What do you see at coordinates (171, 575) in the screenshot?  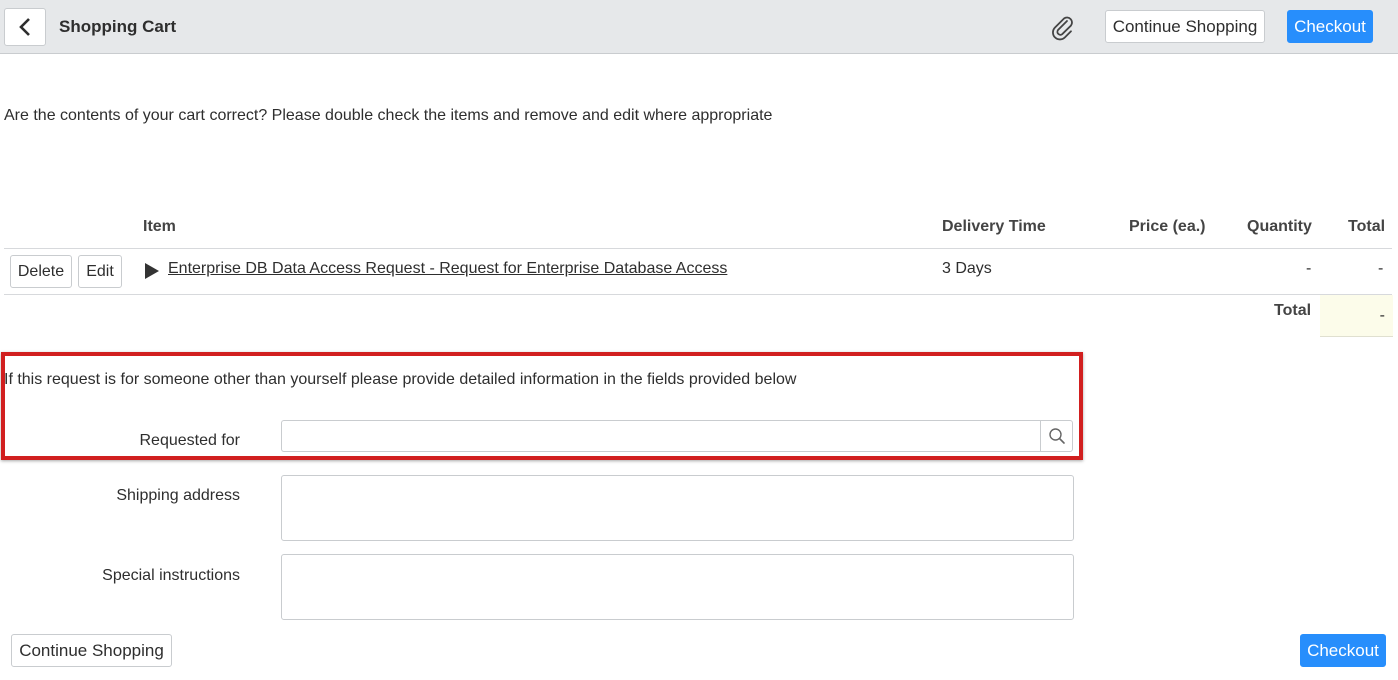 I see `special-instructions-label: Special instructions` at bounding box center [171, 575].